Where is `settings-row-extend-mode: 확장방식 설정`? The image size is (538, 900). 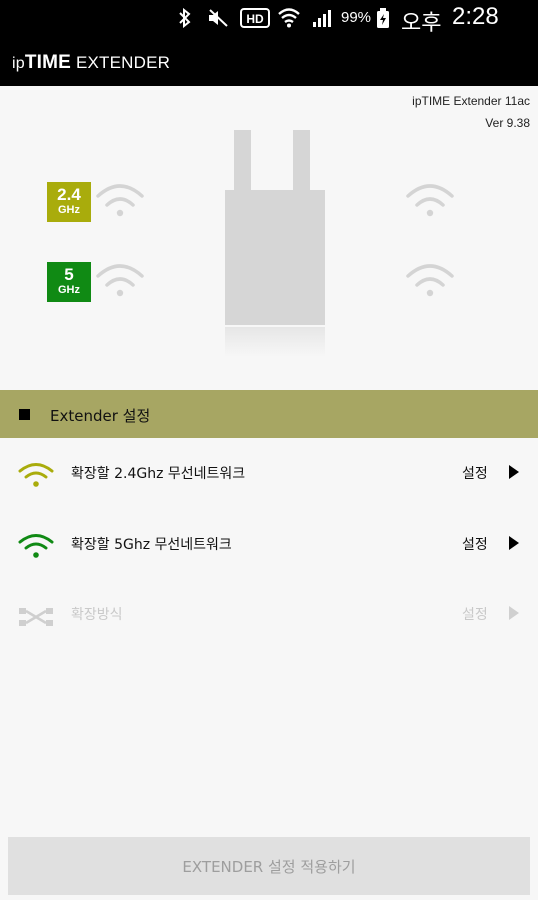 settings-row-extend-mode: 확장방식 설정 is located at coordinates (269, 615).